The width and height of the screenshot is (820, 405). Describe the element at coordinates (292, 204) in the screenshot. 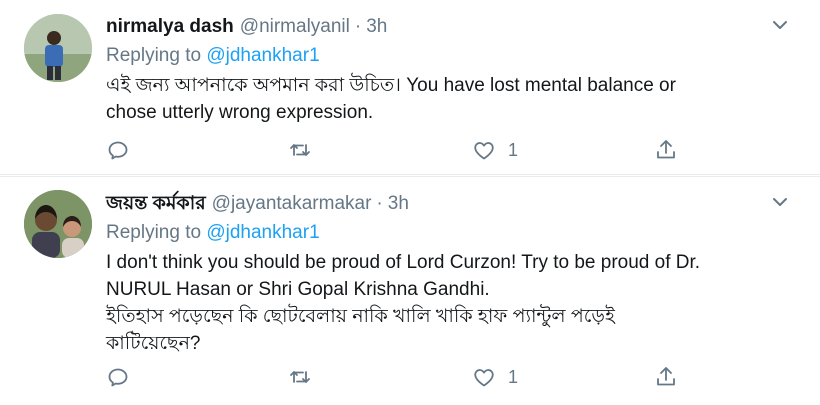

I see `author-handle: @jayantakarmakar` at that location.